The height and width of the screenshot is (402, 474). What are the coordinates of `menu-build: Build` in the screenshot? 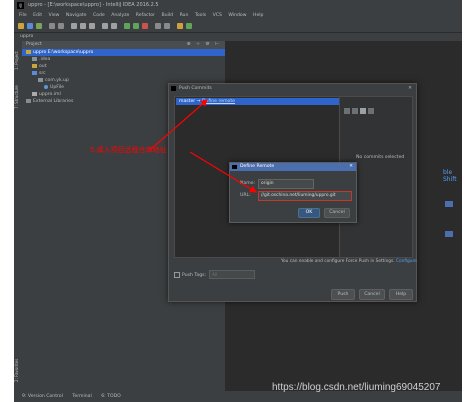 It's located at (168, 15).